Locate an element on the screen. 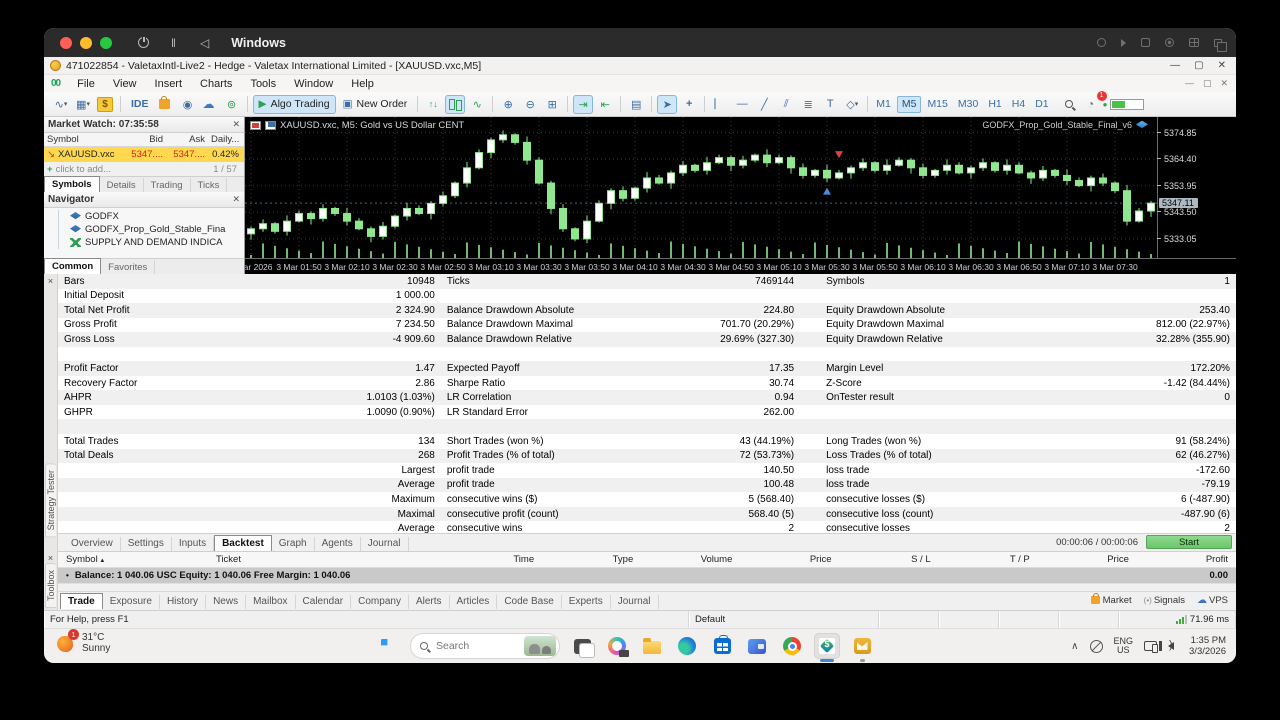 The image size is (1280, 720). mw-tab-symbols: Symbols is located at coordinates (72, 184).